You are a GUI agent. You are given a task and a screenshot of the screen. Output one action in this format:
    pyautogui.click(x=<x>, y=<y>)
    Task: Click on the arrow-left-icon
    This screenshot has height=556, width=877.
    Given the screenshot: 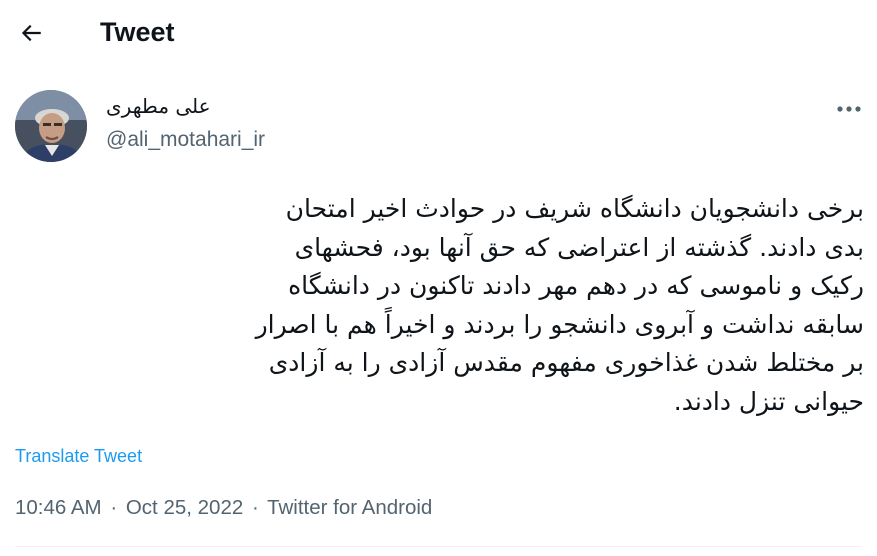 What is the action you would take?
    pyautogui.click(x=31, y=33)
    